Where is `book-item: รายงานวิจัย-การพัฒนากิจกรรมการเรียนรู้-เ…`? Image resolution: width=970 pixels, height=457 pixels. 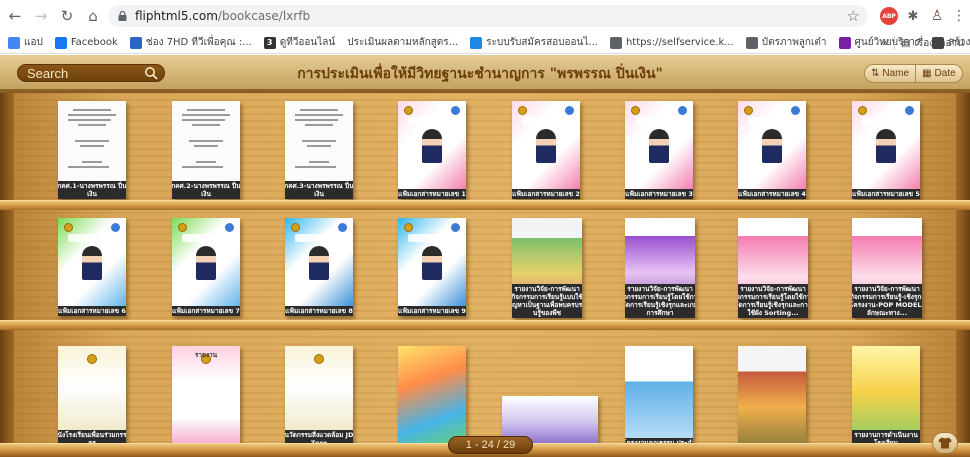
book-item: รายงานวิจัย-การพัฒนากิจกรรมการเรียนรู้-เ… is located at coordinates (887, 268).